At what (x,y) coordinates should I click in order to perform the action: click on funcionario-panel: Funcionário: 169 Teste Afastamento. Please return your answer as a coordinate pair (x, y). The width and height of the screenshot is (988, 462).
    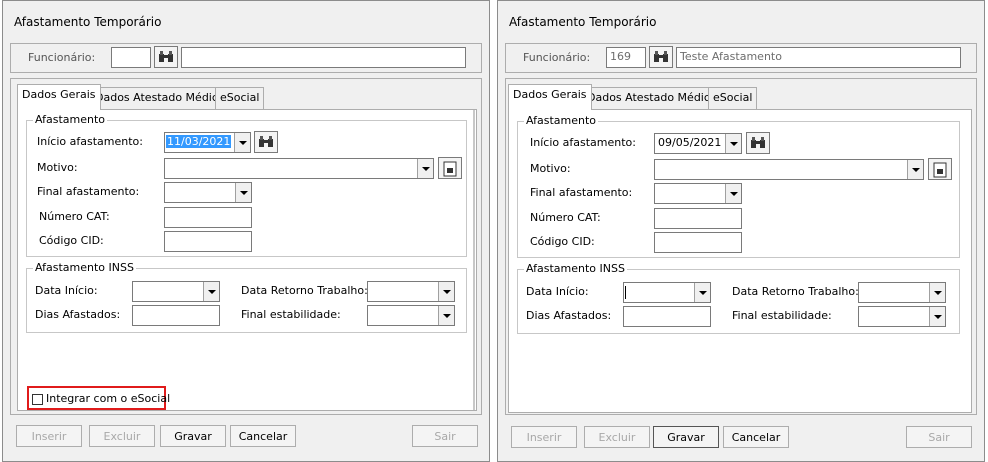
    Looking at the image, I should click on (741, 58).